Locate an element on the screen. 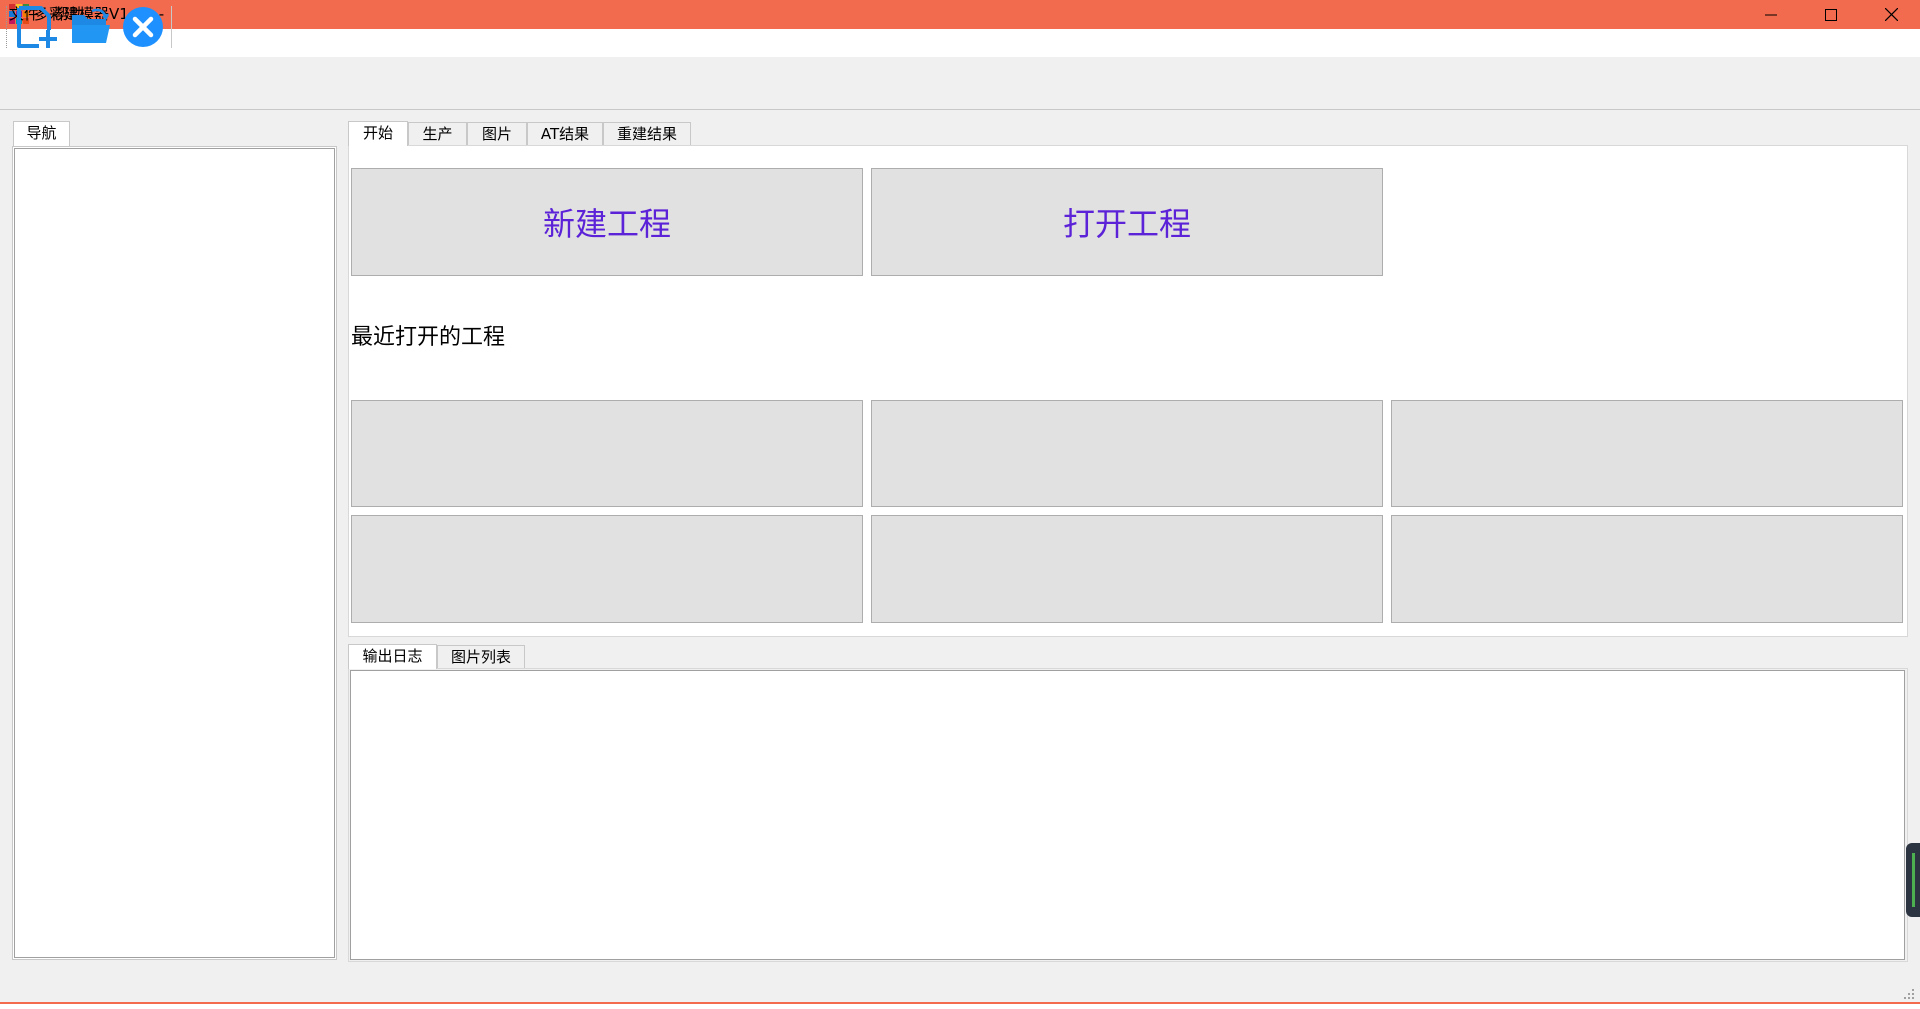 The image size is (1920, 1009). minimize-button is located at coordinates (1771, 14).